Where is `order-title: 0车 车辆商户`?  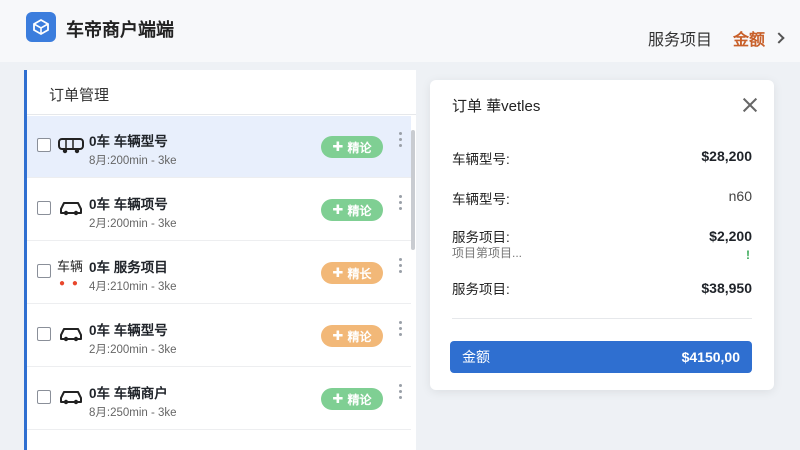
order-title: 0车 车辆商户 is located at coordinates (128, 393).